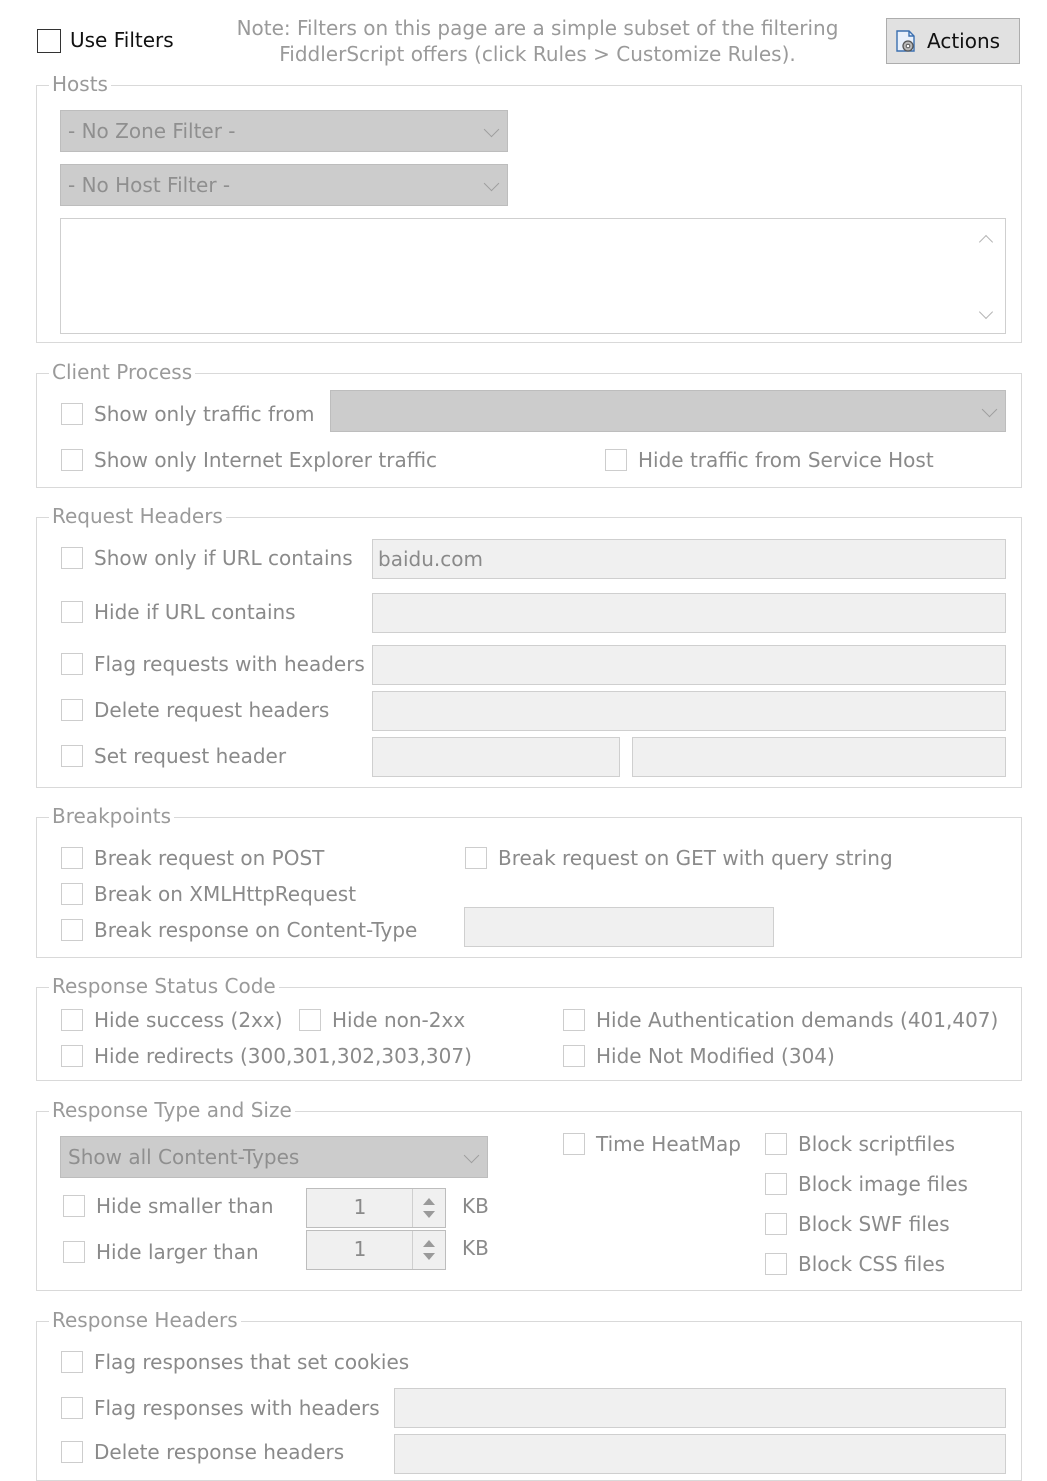 The width and height of the screenshot is (1047, 1481). Describe the element at coordinates (668, 411) in the screenshot. I see `process-select` at that location.